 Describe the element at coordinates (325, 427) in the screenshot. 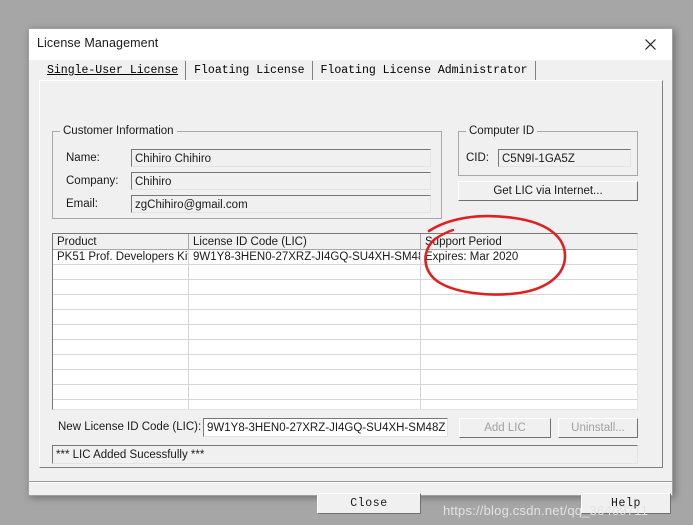

I see `new-license-id-code-input: 9W1Y8-3HEN0-27XRZ-JI4GQ-SU4XH-SM48Z` at that location.